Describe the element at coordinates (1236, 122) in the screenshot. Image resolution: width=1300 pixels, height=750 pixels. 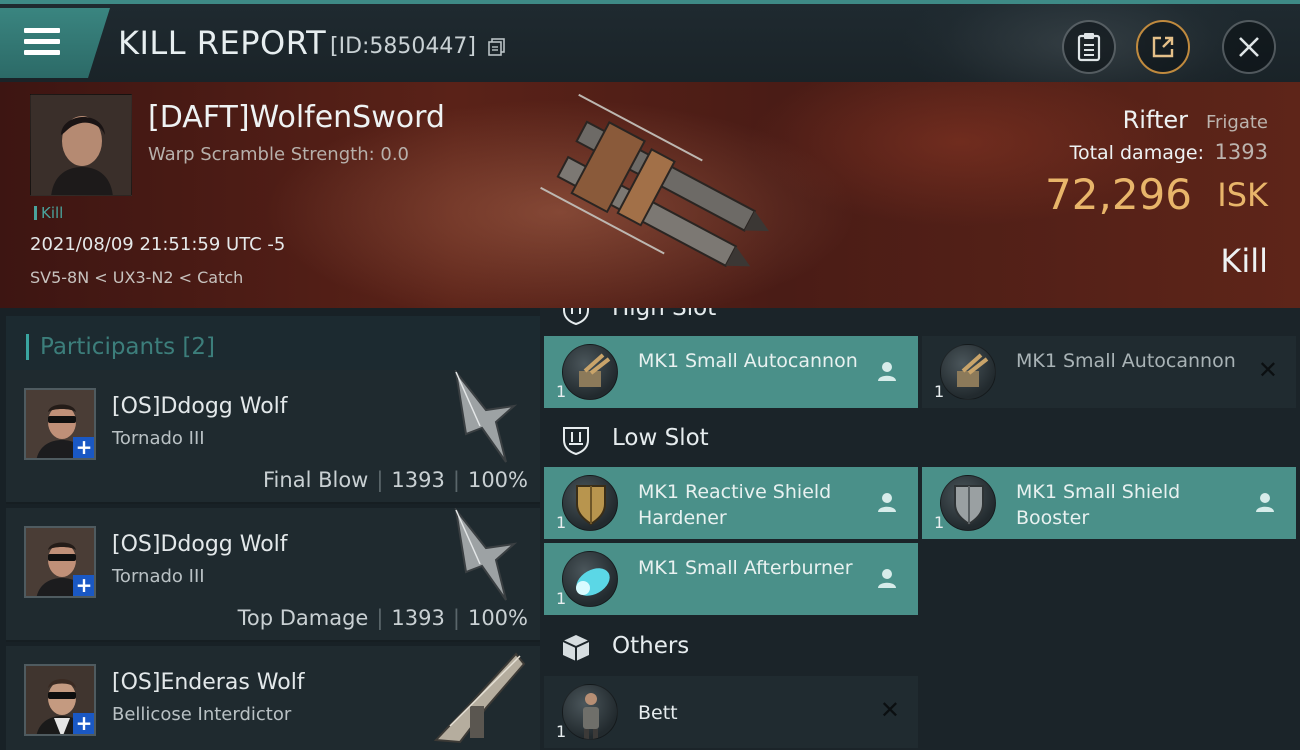
I see `victim-ship-class: Frigate` at that location.